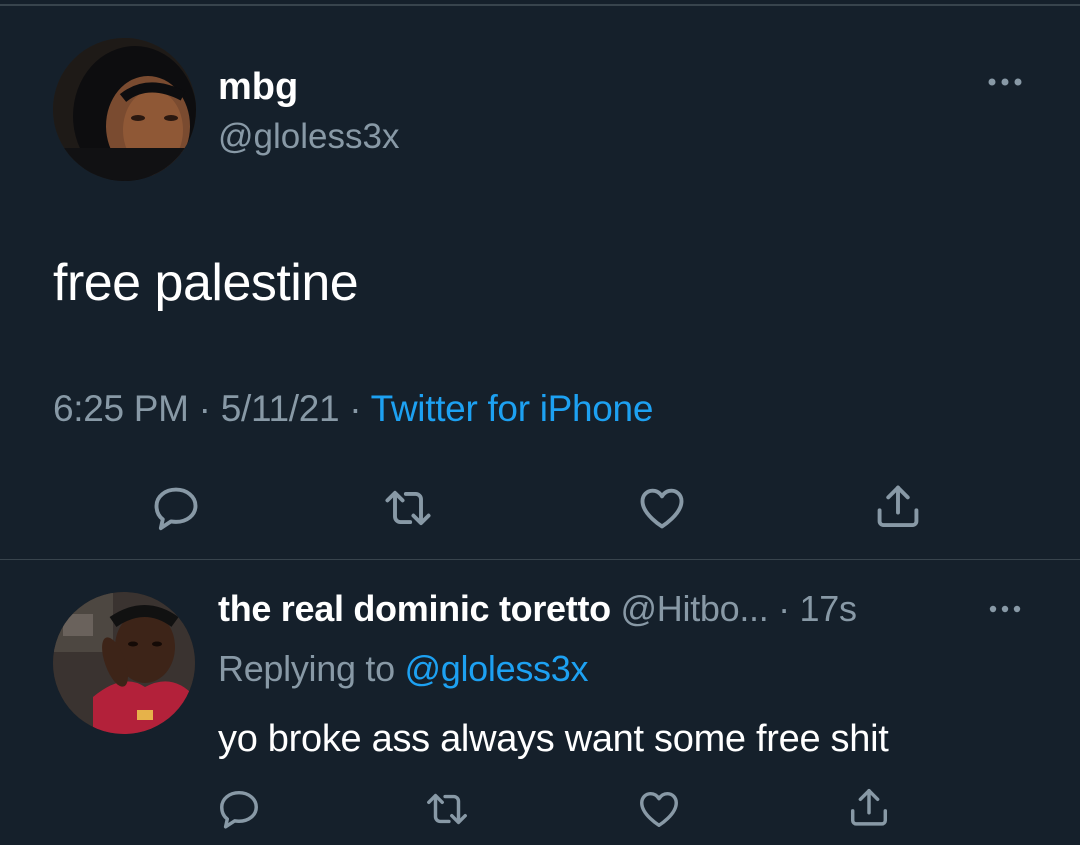 The height and width of the screenshot is (845, 1080). I want to click on reply-header: the real dominic toretto @Hitbo... · 17s, so click(537, 609).